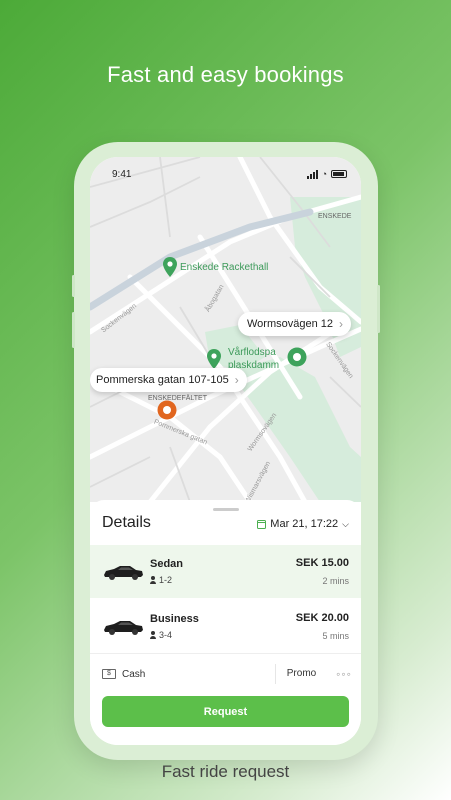  What do you see at coordinates (225, 571) in the screenshot?
I see `ride-option-sedan: Sedan 1-2 SEK 15.00 2 mins` at bounding box center [225, 571].